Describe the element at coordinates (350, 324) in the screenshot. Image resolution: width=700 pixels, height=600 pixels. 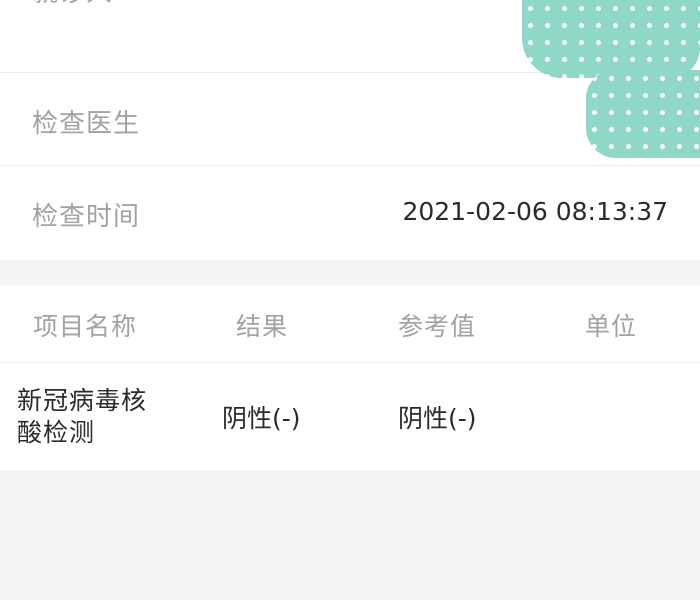
I see `table-header: 项目名称 结果 参考值 单位` at that location.